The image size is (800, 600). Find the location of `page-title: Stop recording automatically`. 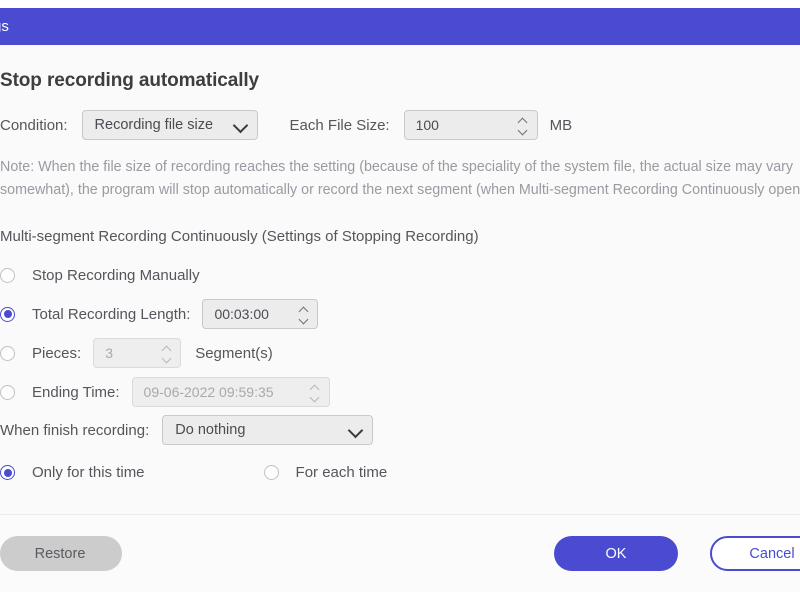

page-title: Stop recording automatically is located at coordinates (130, 80).